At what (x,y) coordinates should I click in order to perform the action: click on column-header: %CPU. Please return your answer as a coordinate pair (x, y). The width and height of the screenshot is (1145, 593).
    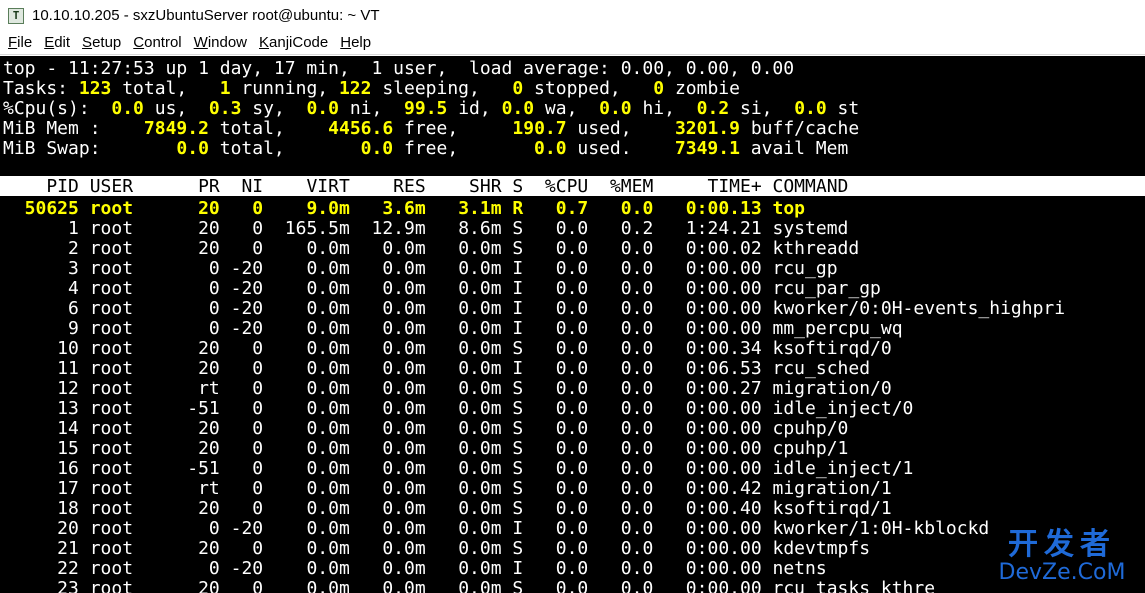
    Looking at the image, I should click on (555, 186).